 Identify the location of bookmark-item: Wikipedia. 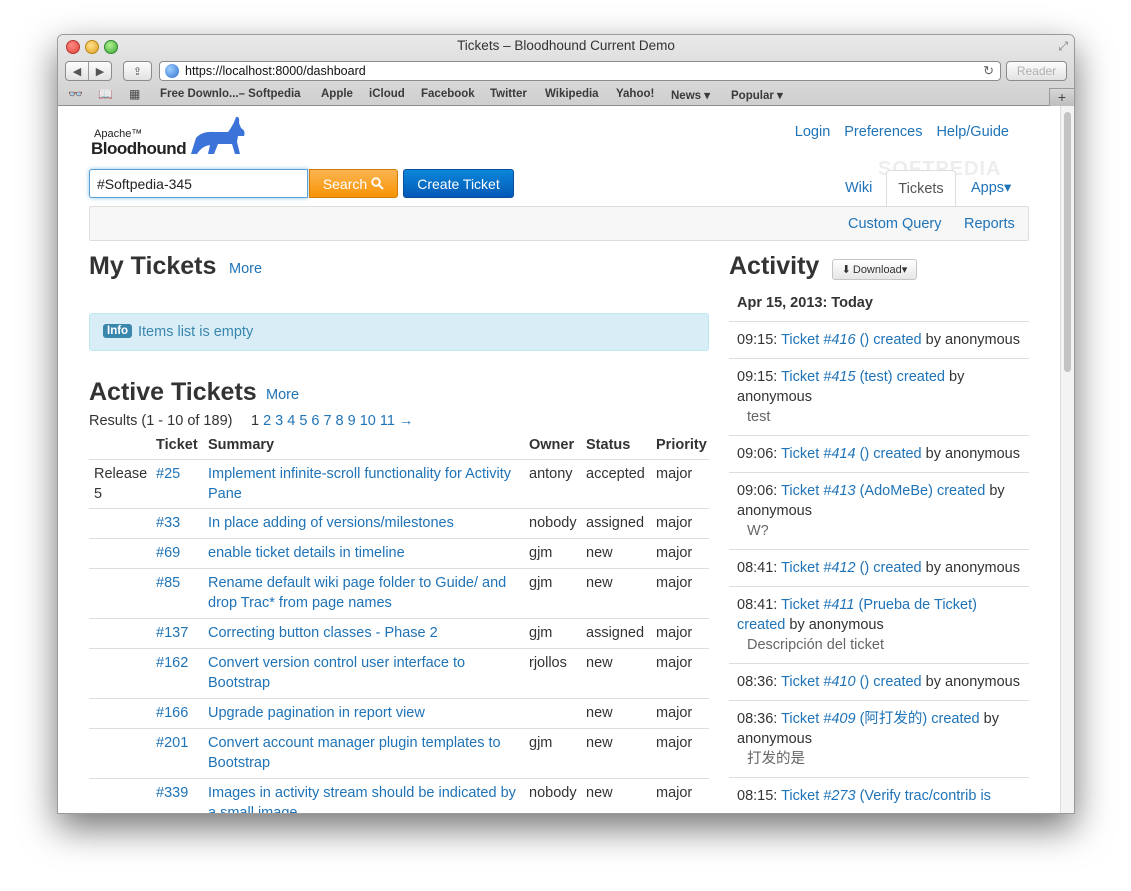
(572, 94).